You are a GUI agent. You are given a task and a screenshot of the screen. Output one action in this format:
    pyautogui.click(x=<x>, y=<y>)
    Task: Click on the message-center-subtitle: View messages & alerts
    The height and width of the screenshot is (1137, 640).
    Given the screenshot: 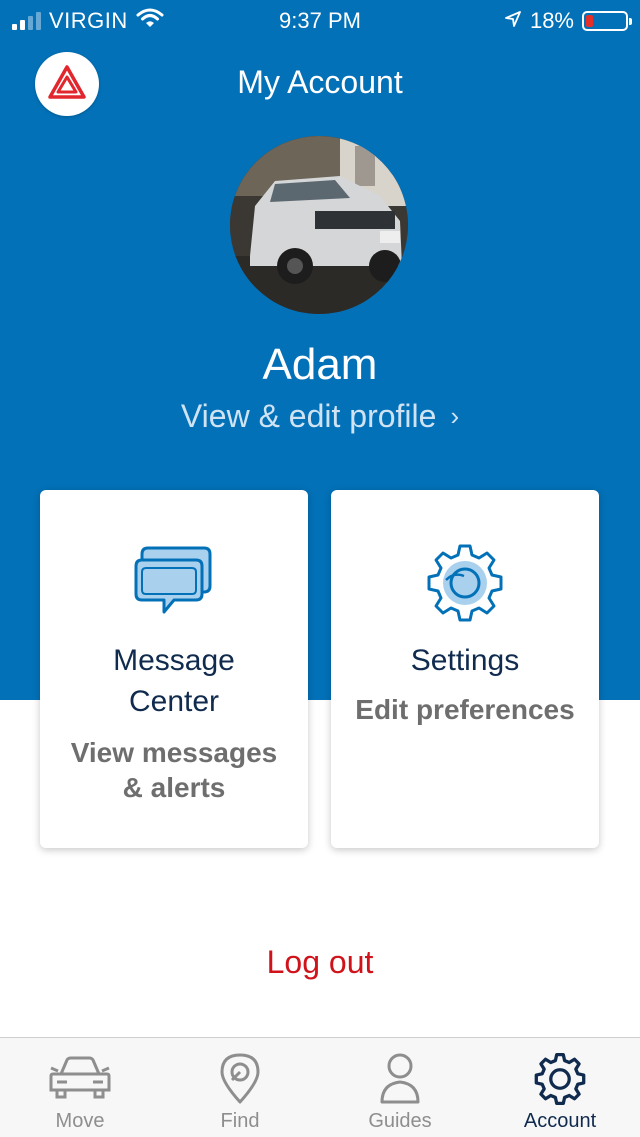 What is the action you would take?
    pyautogui.click(x=174, y=770)
    